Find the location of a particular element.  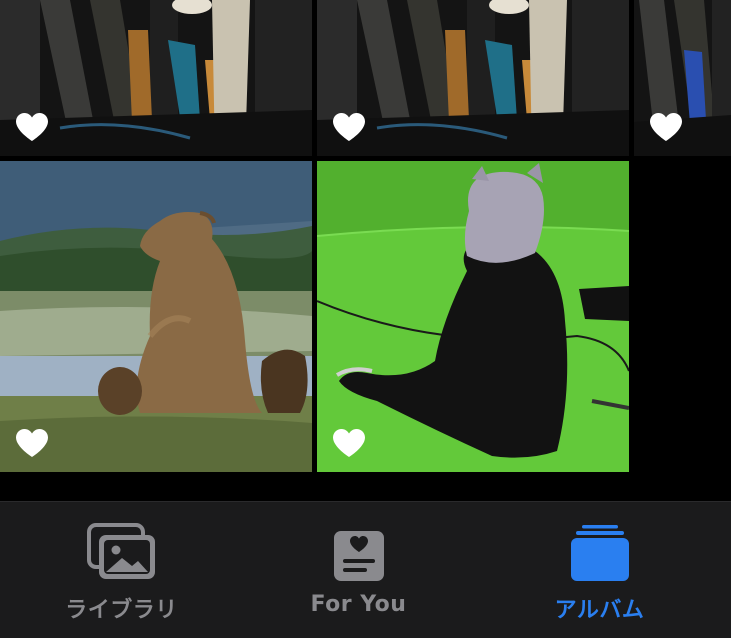

photo-library-icon is located at coordinates (122, 551).